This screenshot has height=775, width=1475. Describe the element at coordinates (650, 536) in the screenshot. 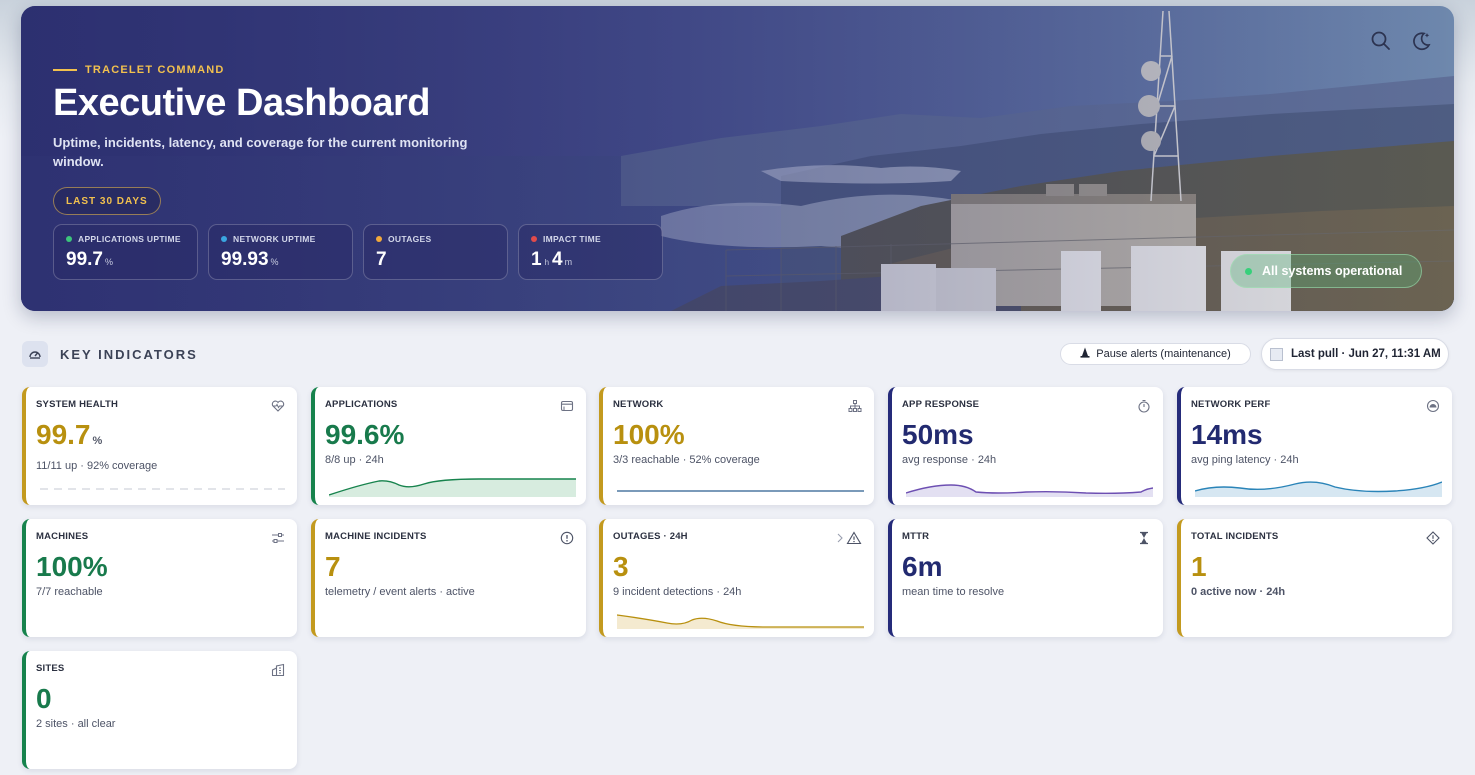

I see `card-title: OUTAGES · 24H` at that location.